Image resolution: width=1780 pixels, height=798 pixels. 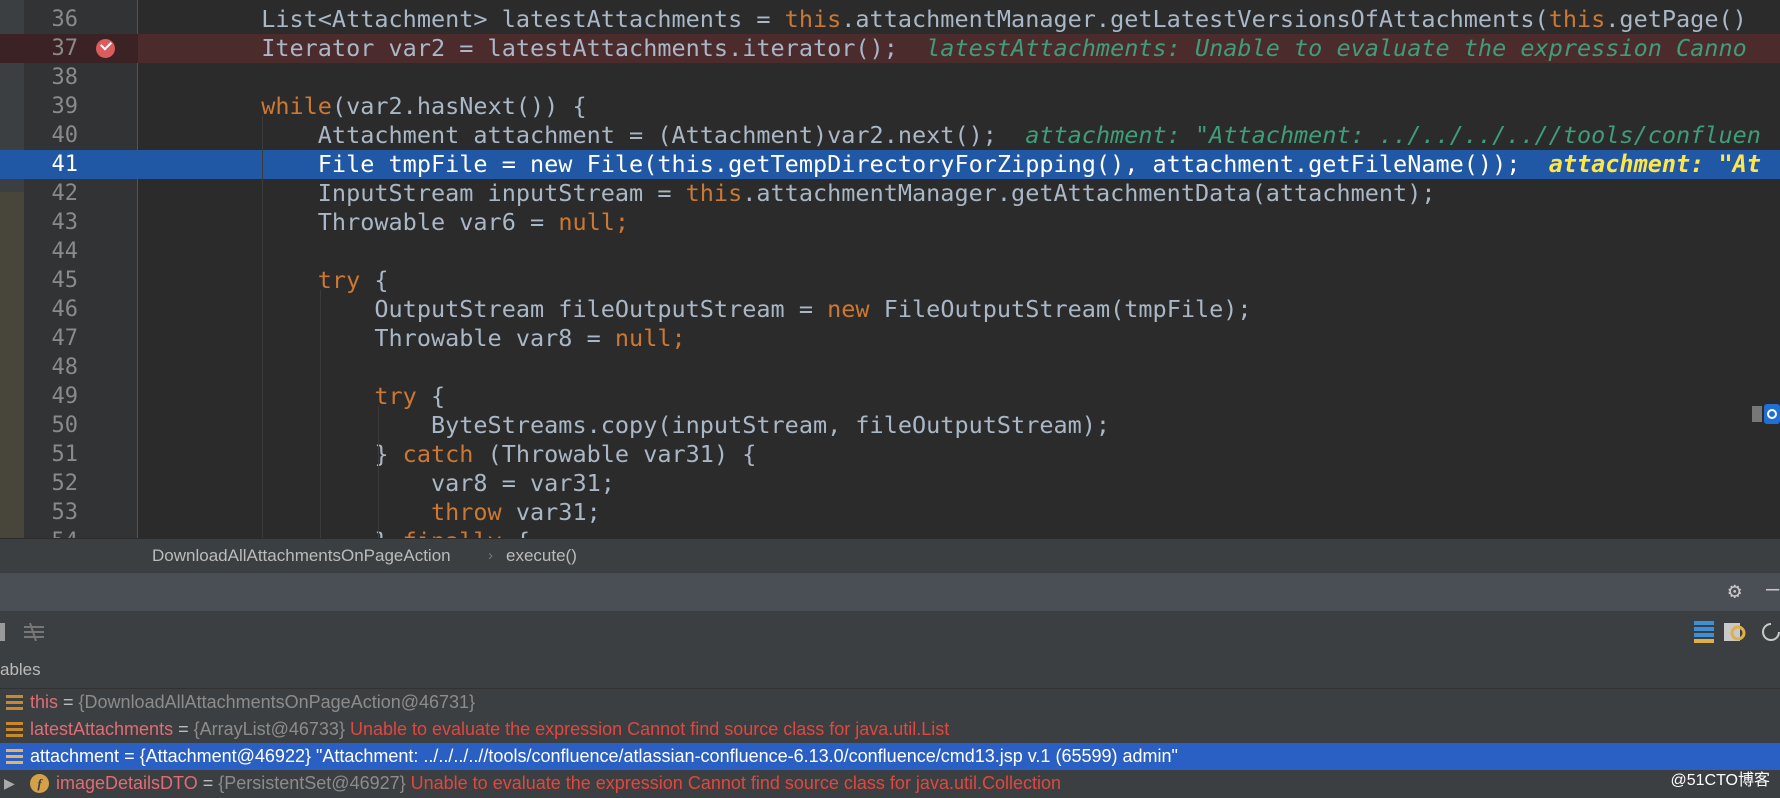 What do you see at coordinates (1577, 19) in the screenshot?
I see `keyword-token: this` at bounding box center [1577, 19].